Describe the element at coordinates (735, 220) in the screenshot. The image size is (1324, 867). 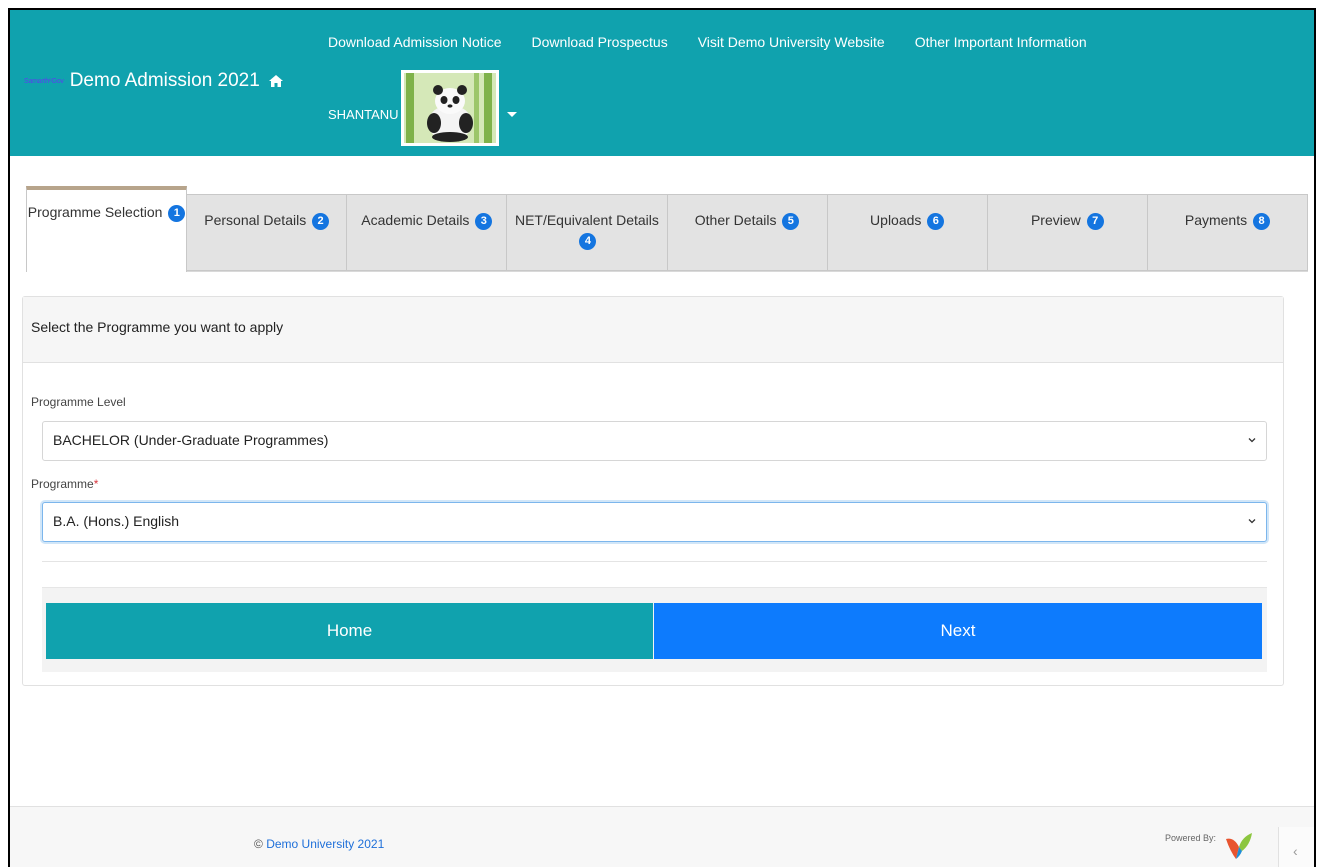
I see `tab-label: Other Details` at that location.